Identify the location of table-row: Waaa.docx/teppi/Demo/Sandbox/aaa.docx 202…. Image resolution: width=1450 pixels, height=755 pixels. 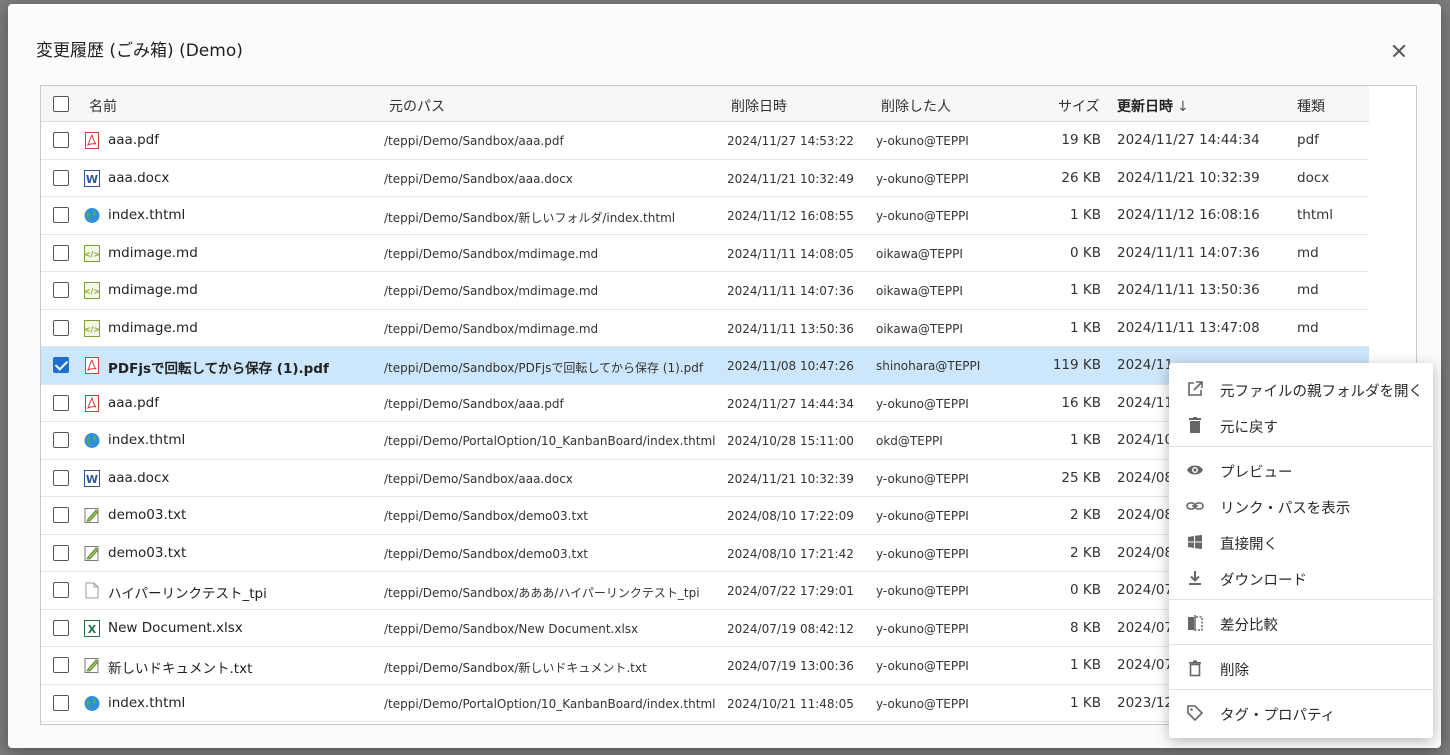
(705, 178).